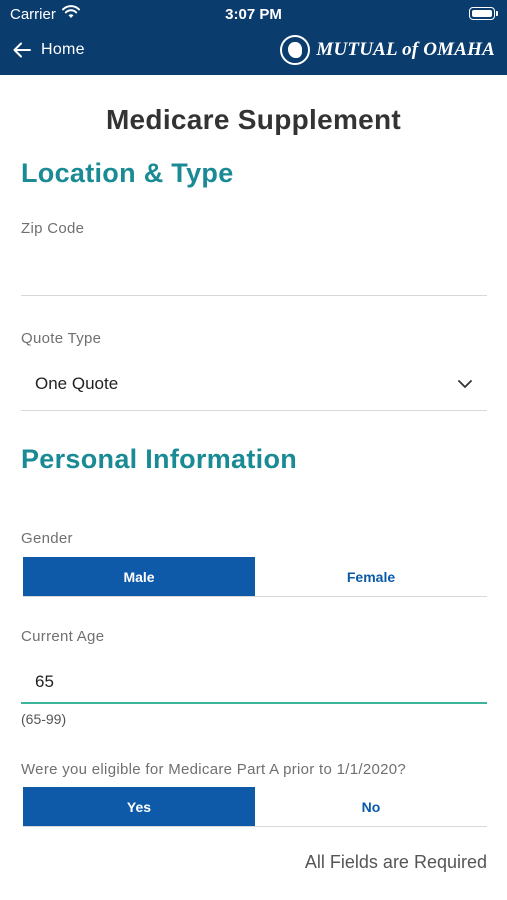 Image resolution: width=507 pixels, height=900 pixels. What do you see at coordinates (77, 383) in the screenshot?
I see `quote-type-value: One Quote` at bounding box center [77, 383].